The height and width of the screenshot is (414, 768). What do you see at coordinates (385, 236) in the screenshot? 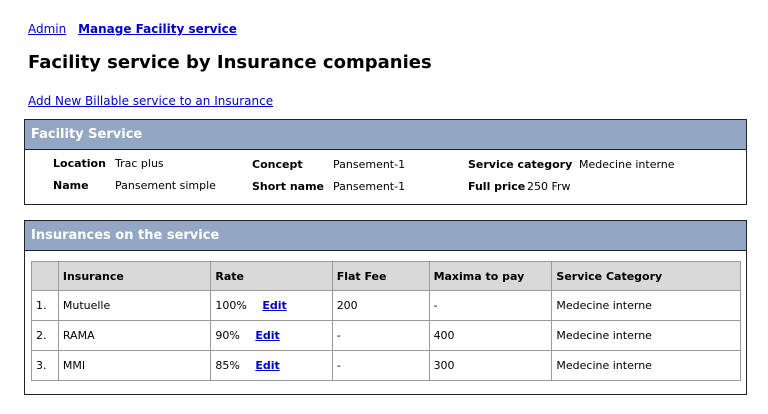
I see `insurances-panel-header: Insurances on the service` at bounding box center [385, 236].